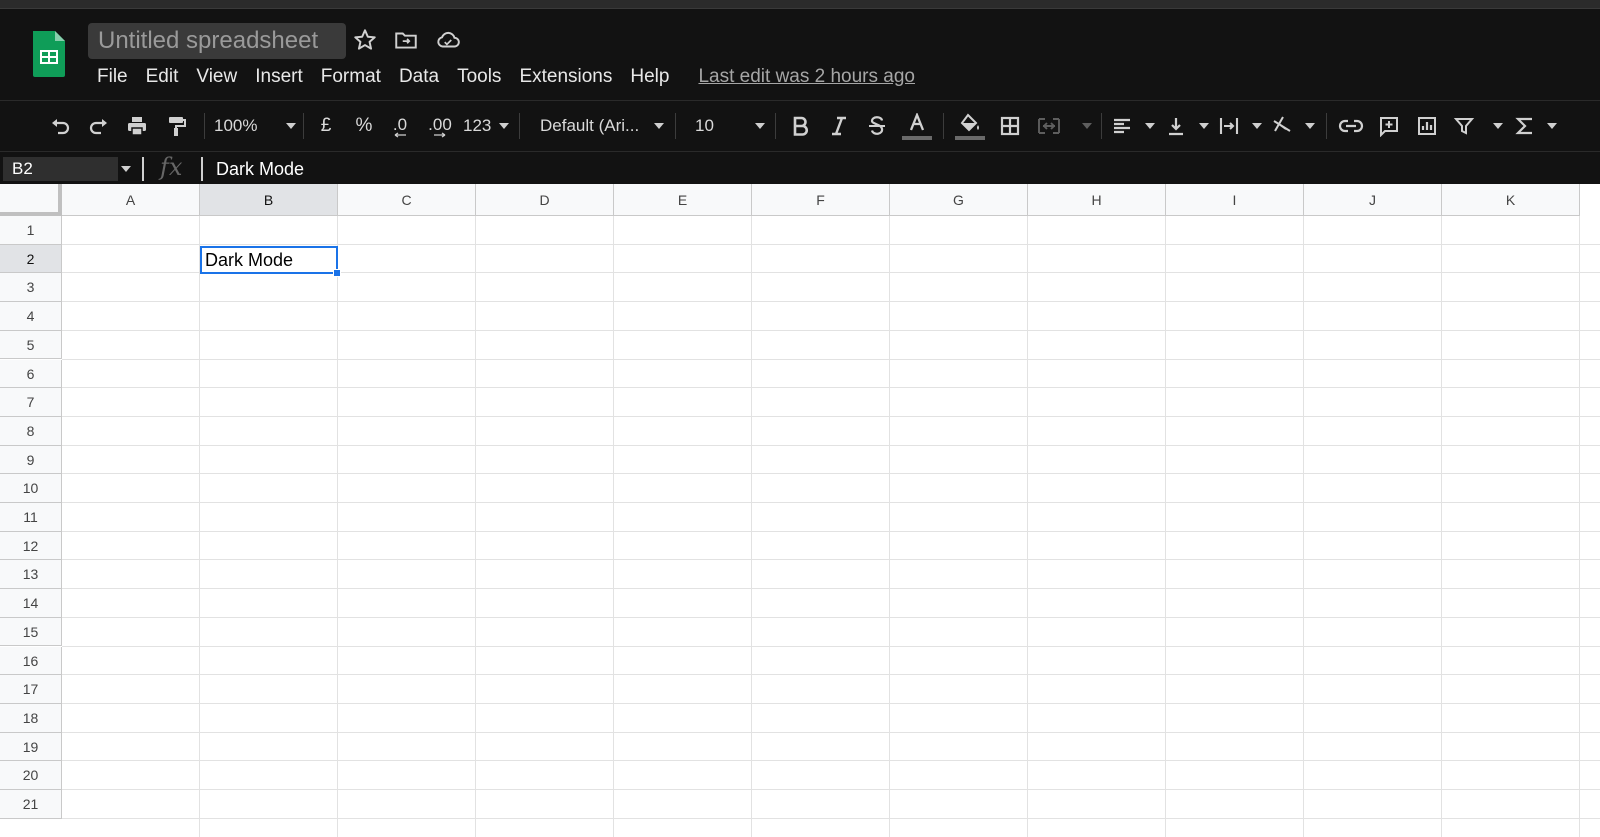 The width and height of the screenshot is (1600, 837). Describe the element at coordinates (1293, 126) in the screenshot. I see `text-rotation-select` at that location.